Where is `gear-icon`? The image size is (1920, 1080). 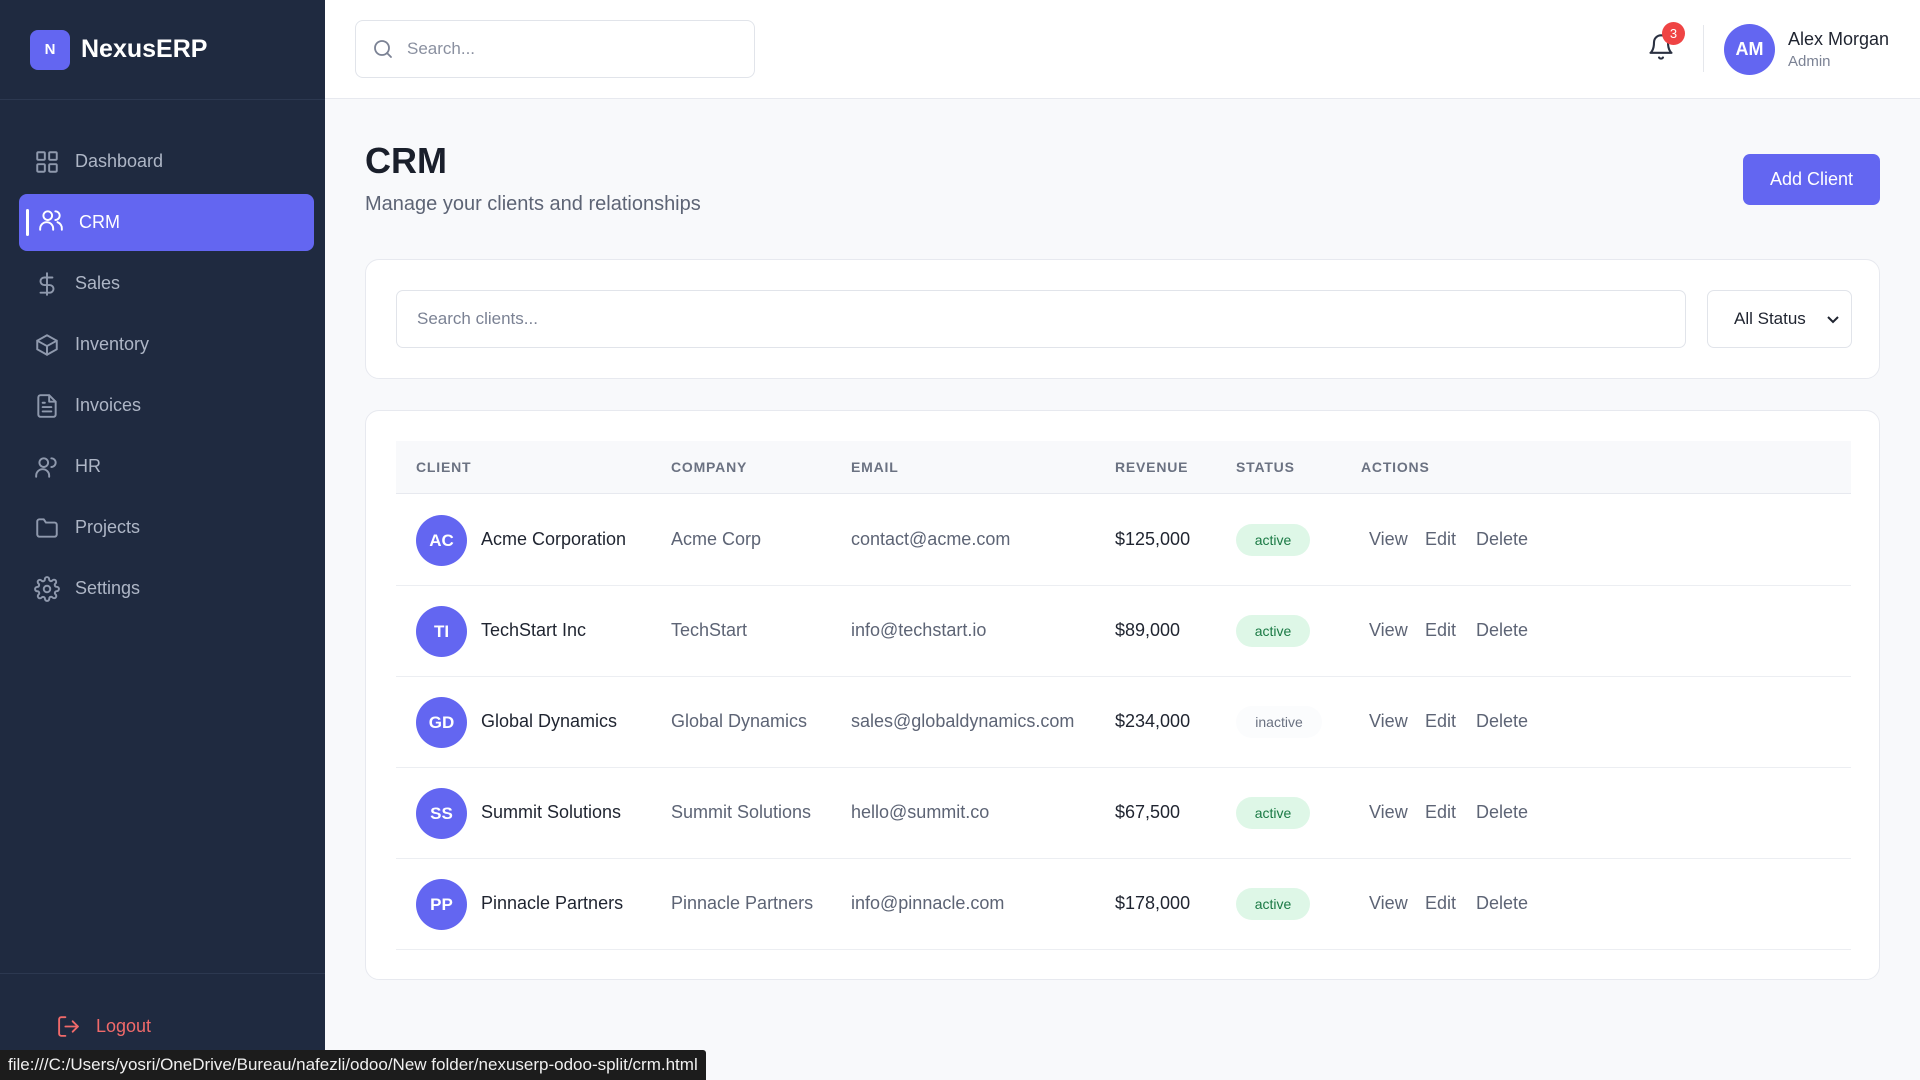 gear-icon is located at coordinates (47, 588).